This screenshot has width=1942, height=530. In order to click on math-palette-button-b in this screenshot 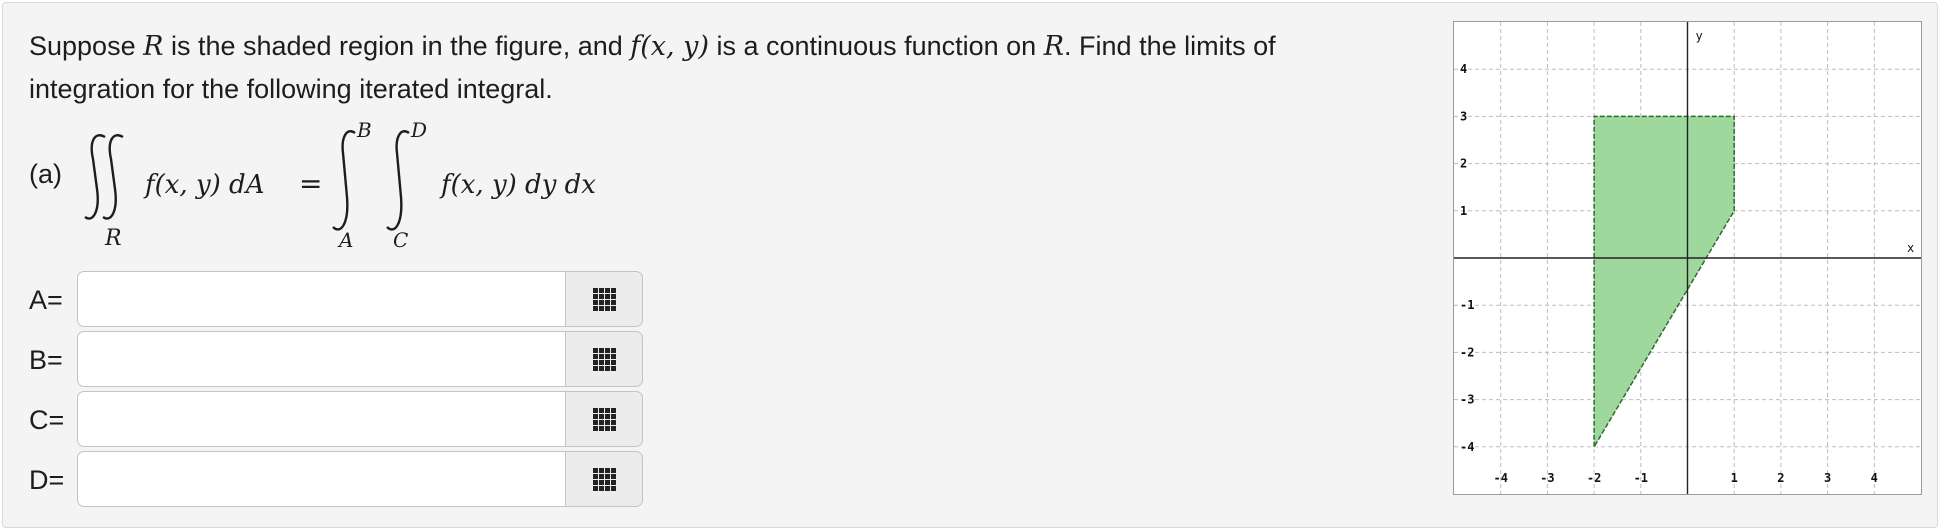, I will do `click(604, 359)`.